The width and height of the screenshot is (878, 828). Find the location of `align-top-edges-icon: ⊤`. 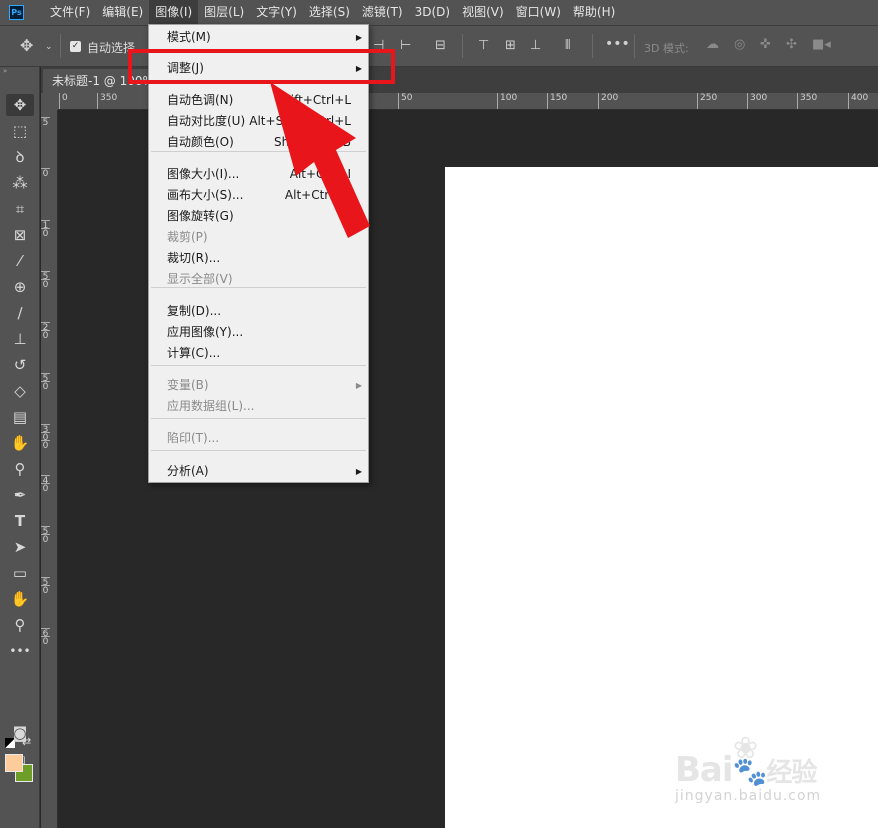

align-top-edges-icon: ⊤ is located at coordinates (483, 46).